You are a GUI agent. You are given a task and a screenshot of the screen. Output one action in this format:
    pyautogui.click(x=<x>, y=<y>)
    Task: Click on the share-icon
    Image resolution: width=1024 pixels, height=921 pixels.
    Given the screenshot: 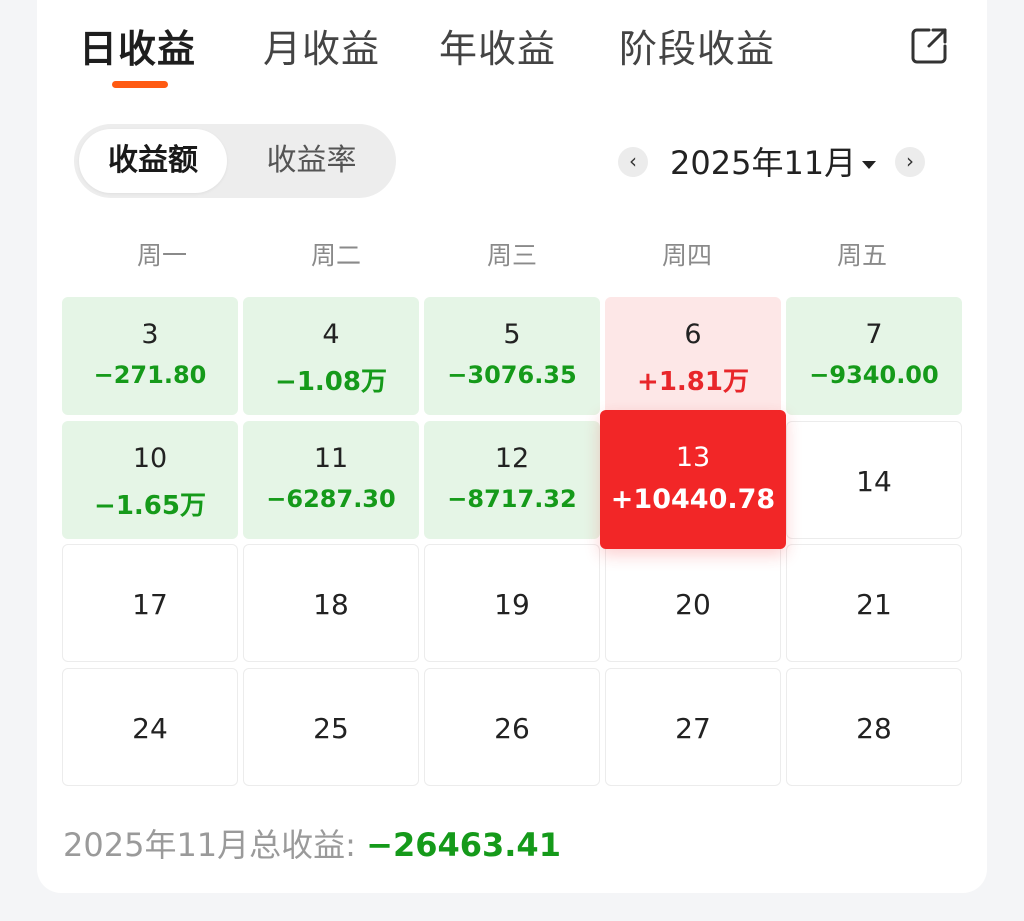 What is the action you would take?
    pyautogui.click(x=929, y=46)
    